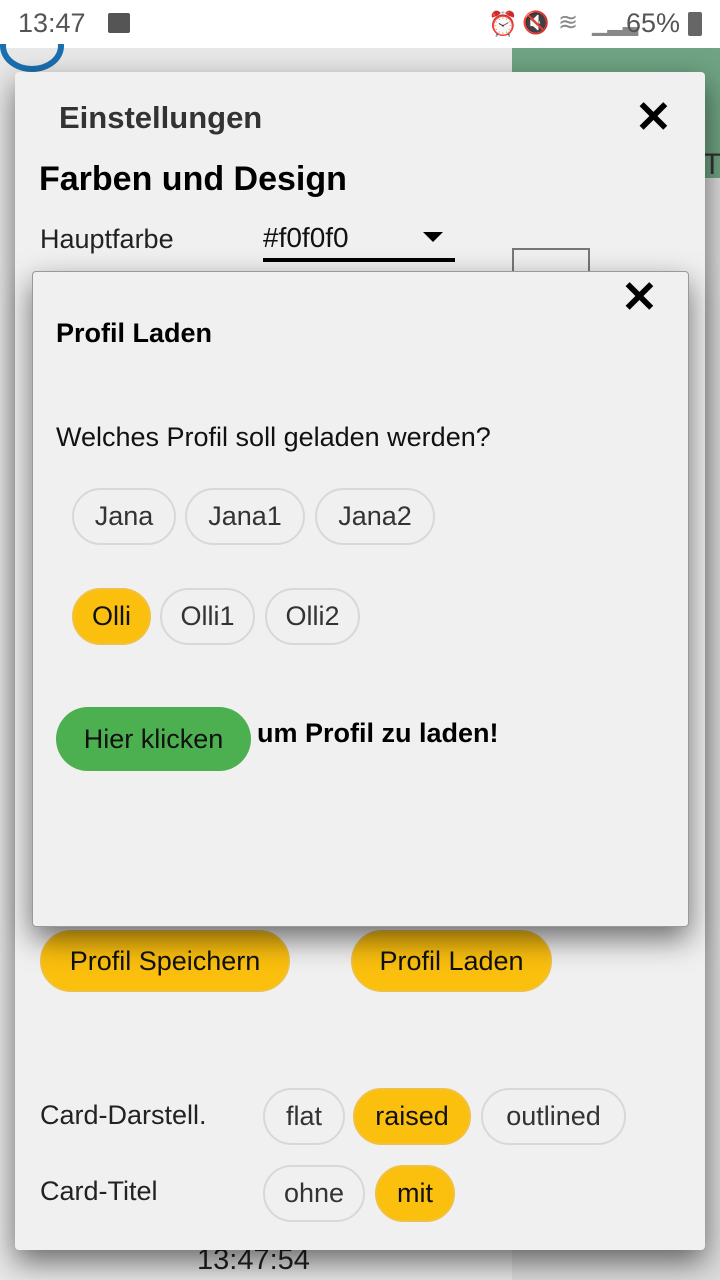 The image size is (720, 1280). I want to click on card-style-label: Card-Darstell., so click(123, 1115).